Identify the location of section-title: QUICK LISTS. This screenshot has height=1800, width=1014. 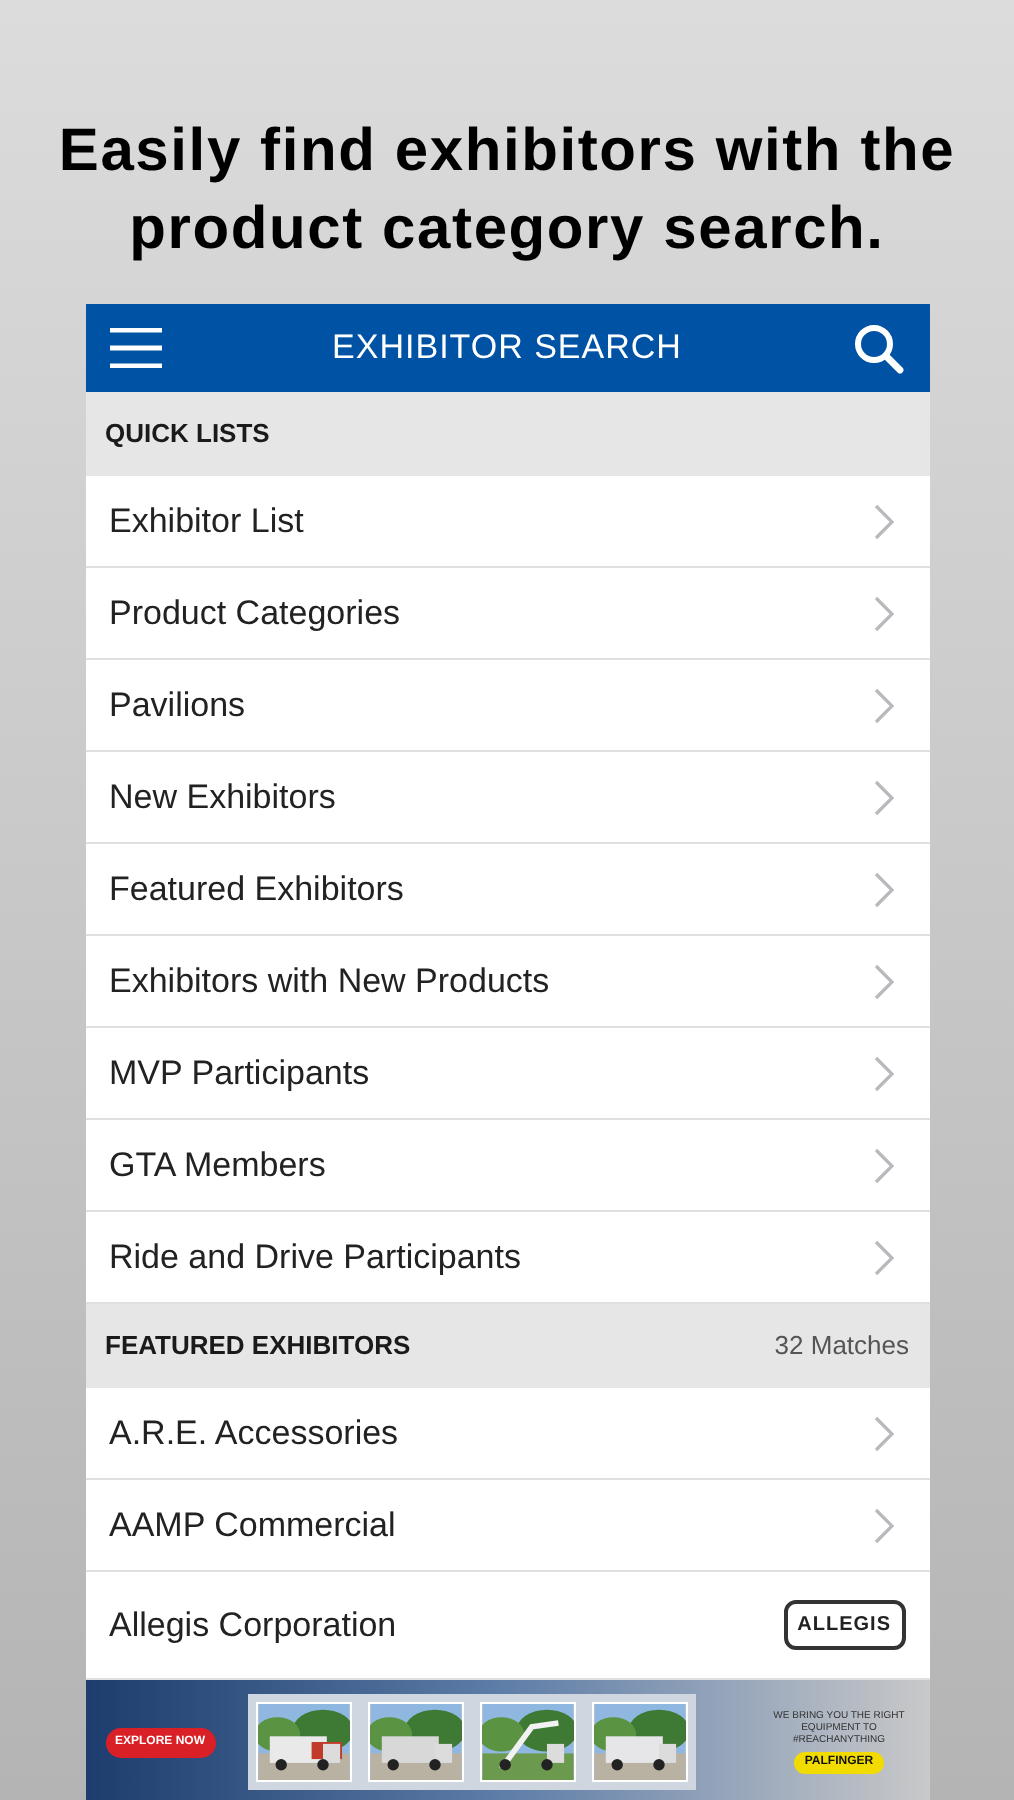
(187, 434).